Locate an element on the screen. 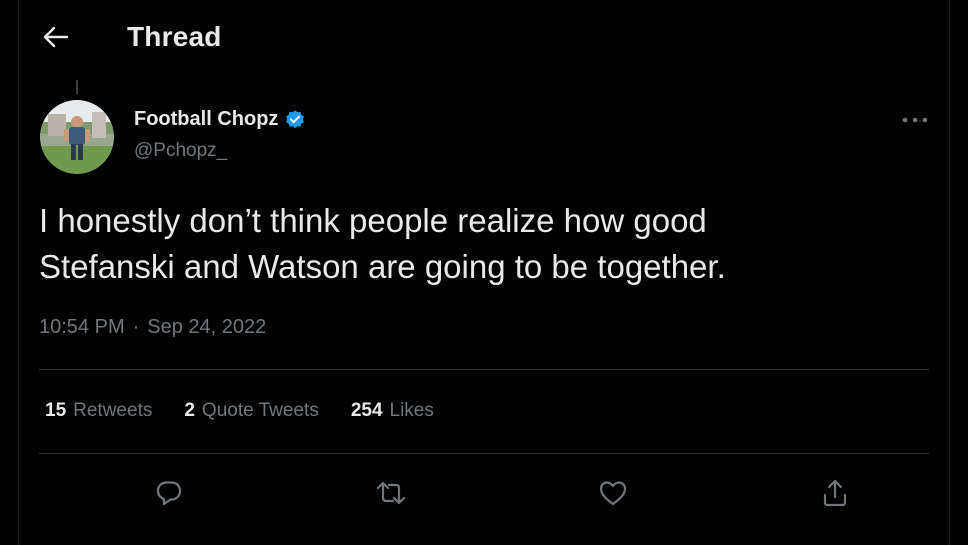  arrow-left-icon is located at coordinates (56, 37).